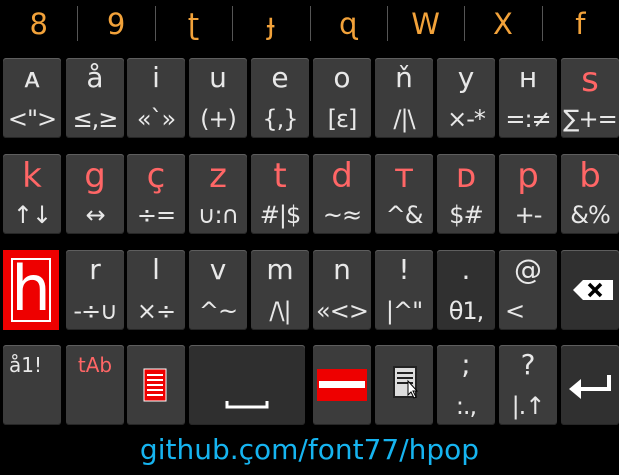 The width and height of the screenshot is (619, 475). I want to click on footer-link: github.çom/font77/hpop, so click(309, 450).